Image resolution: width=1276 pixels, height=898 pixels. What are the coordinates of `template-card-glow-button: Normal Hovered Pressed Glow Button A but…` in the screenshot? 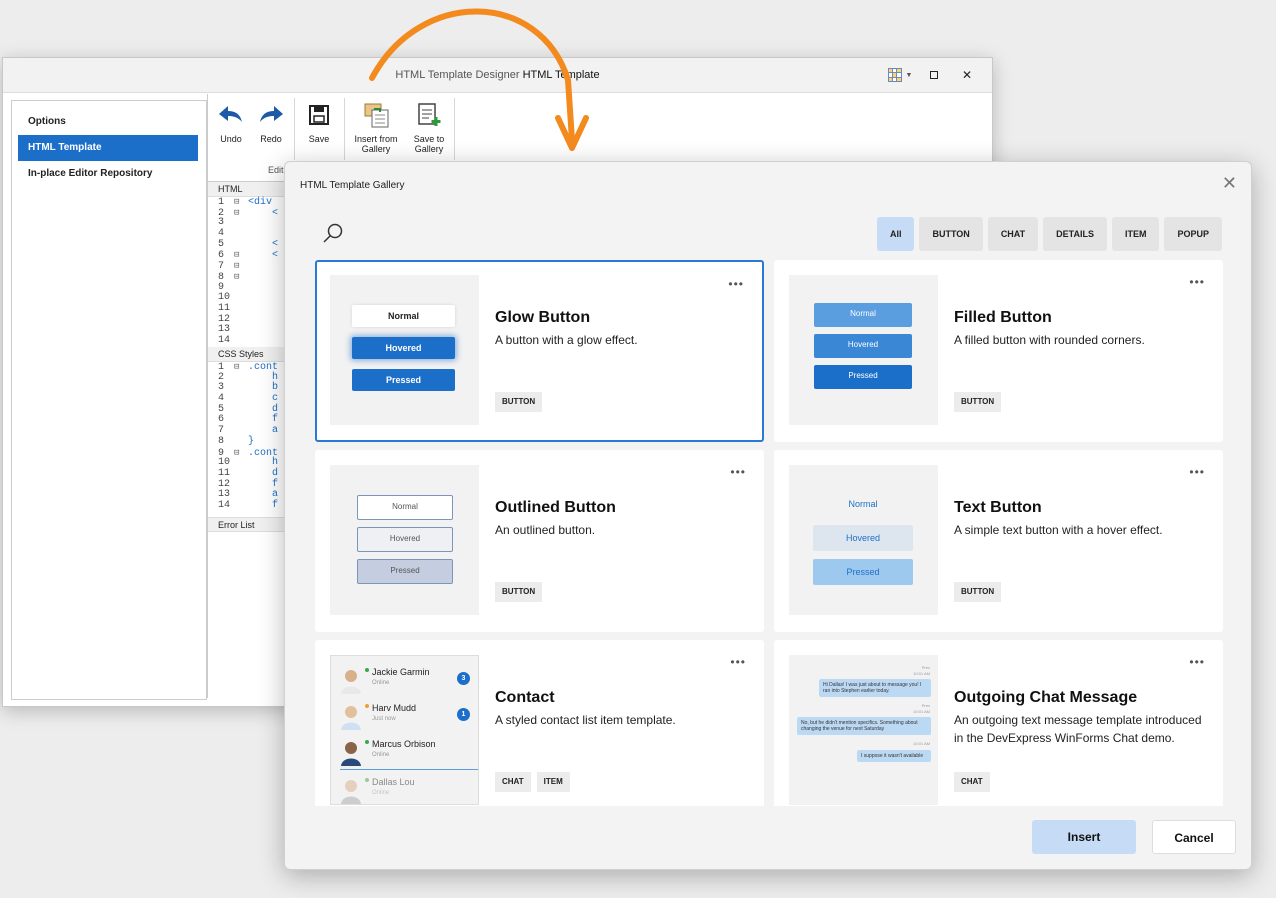 It's located at (539, 351).